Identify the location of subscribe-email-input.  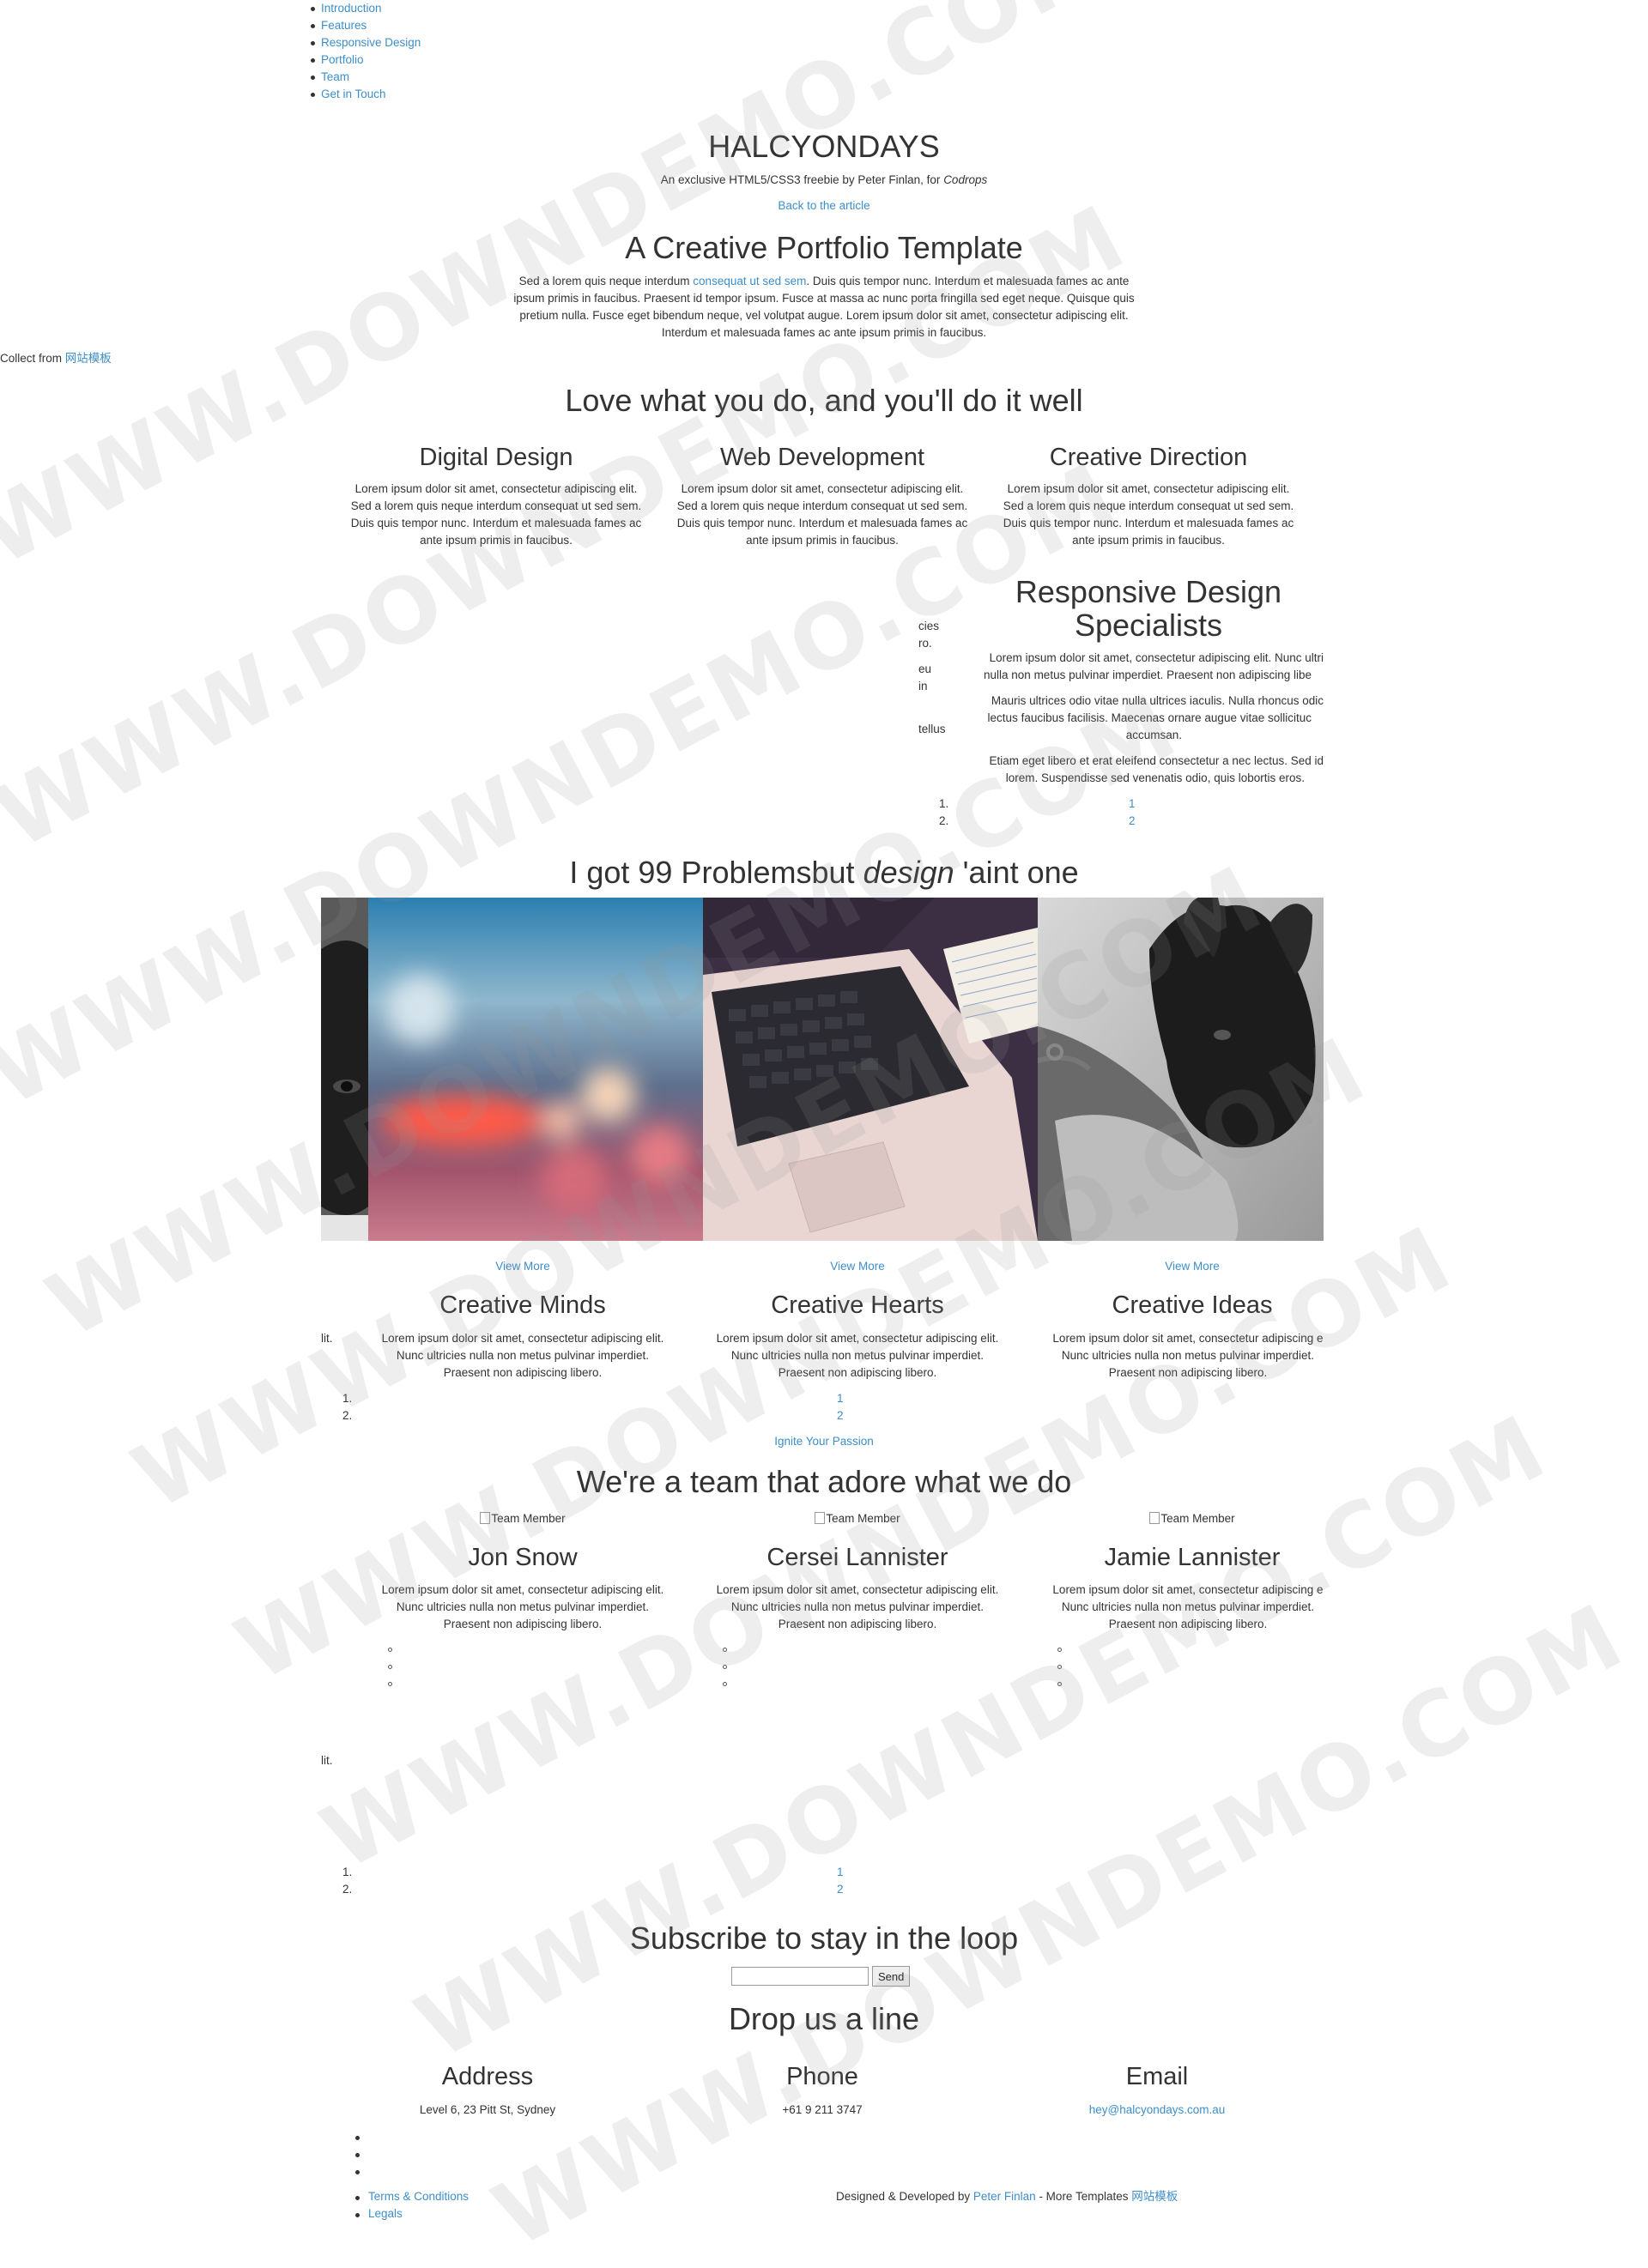
(800, 1976).